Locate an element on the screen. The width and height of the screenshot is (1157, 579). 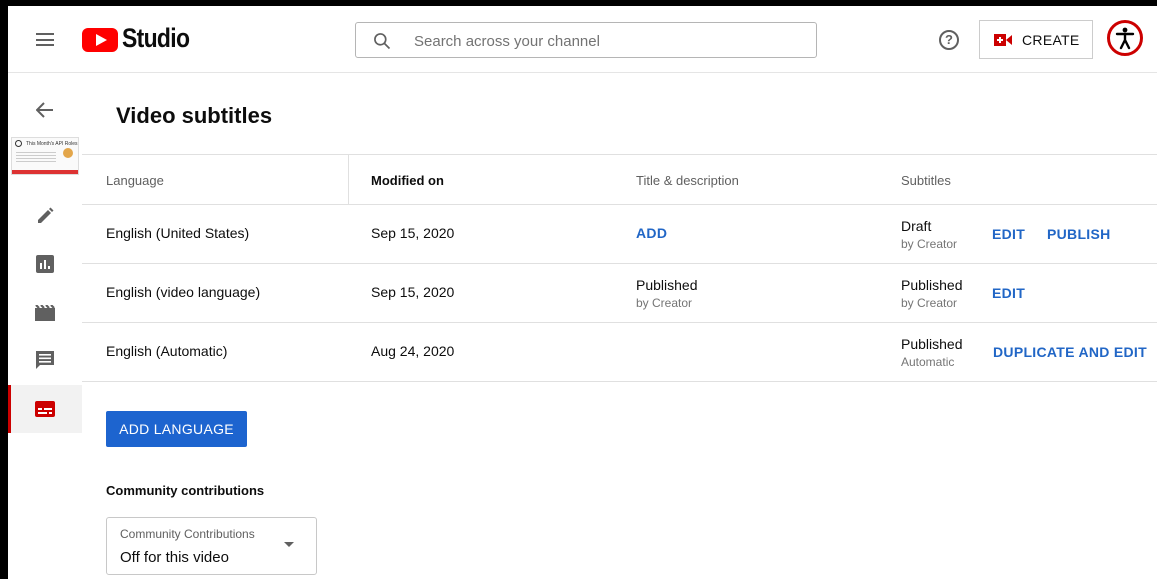
row-language: English (video language) is located at coordinates (183, 292).